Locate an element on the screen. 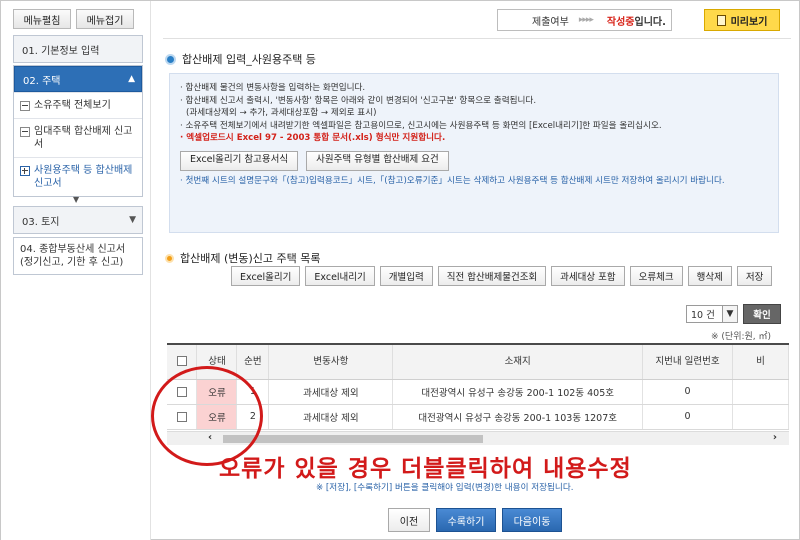 The width and height of the screenshot is (800, 540). sidebar-item-label: 임대주택 합산배제 신고서 is located at coordinates (83, 138).